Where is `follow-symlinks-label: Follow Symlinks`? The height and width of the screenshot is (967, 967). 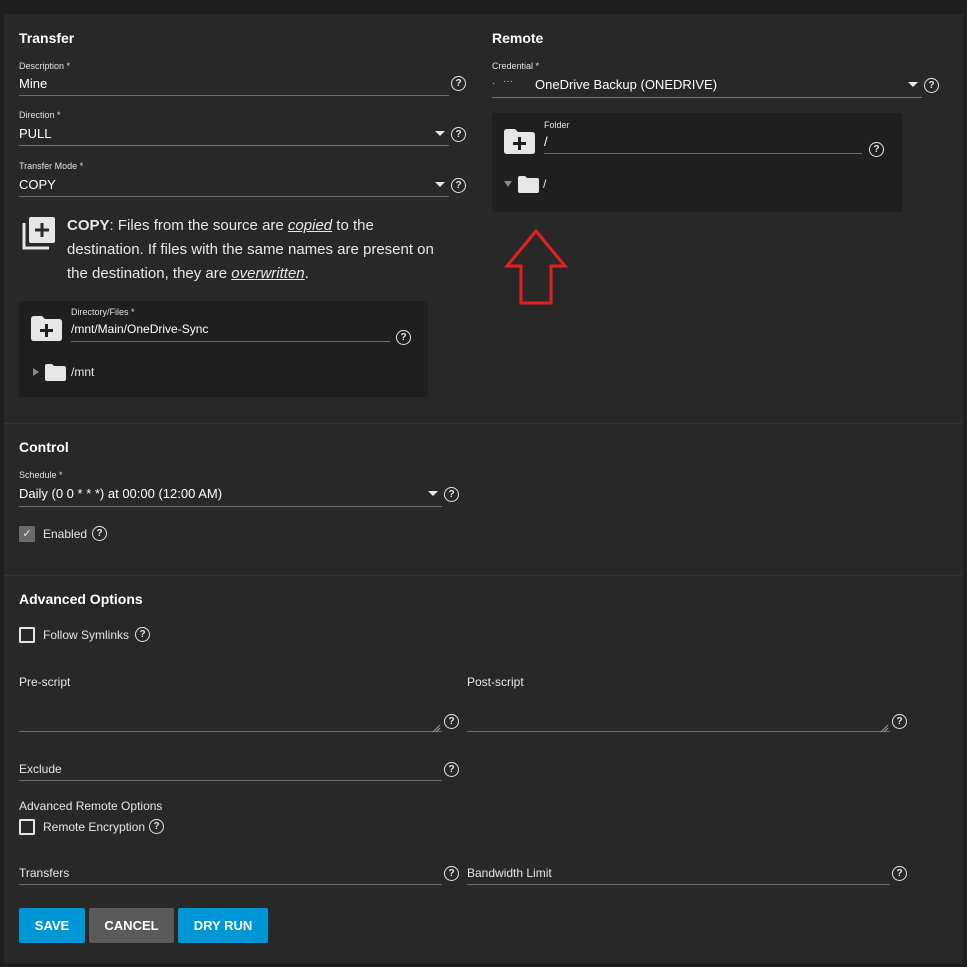 follow-symlinks-label: Follow Symlinks is located at coordinates (86, 635).